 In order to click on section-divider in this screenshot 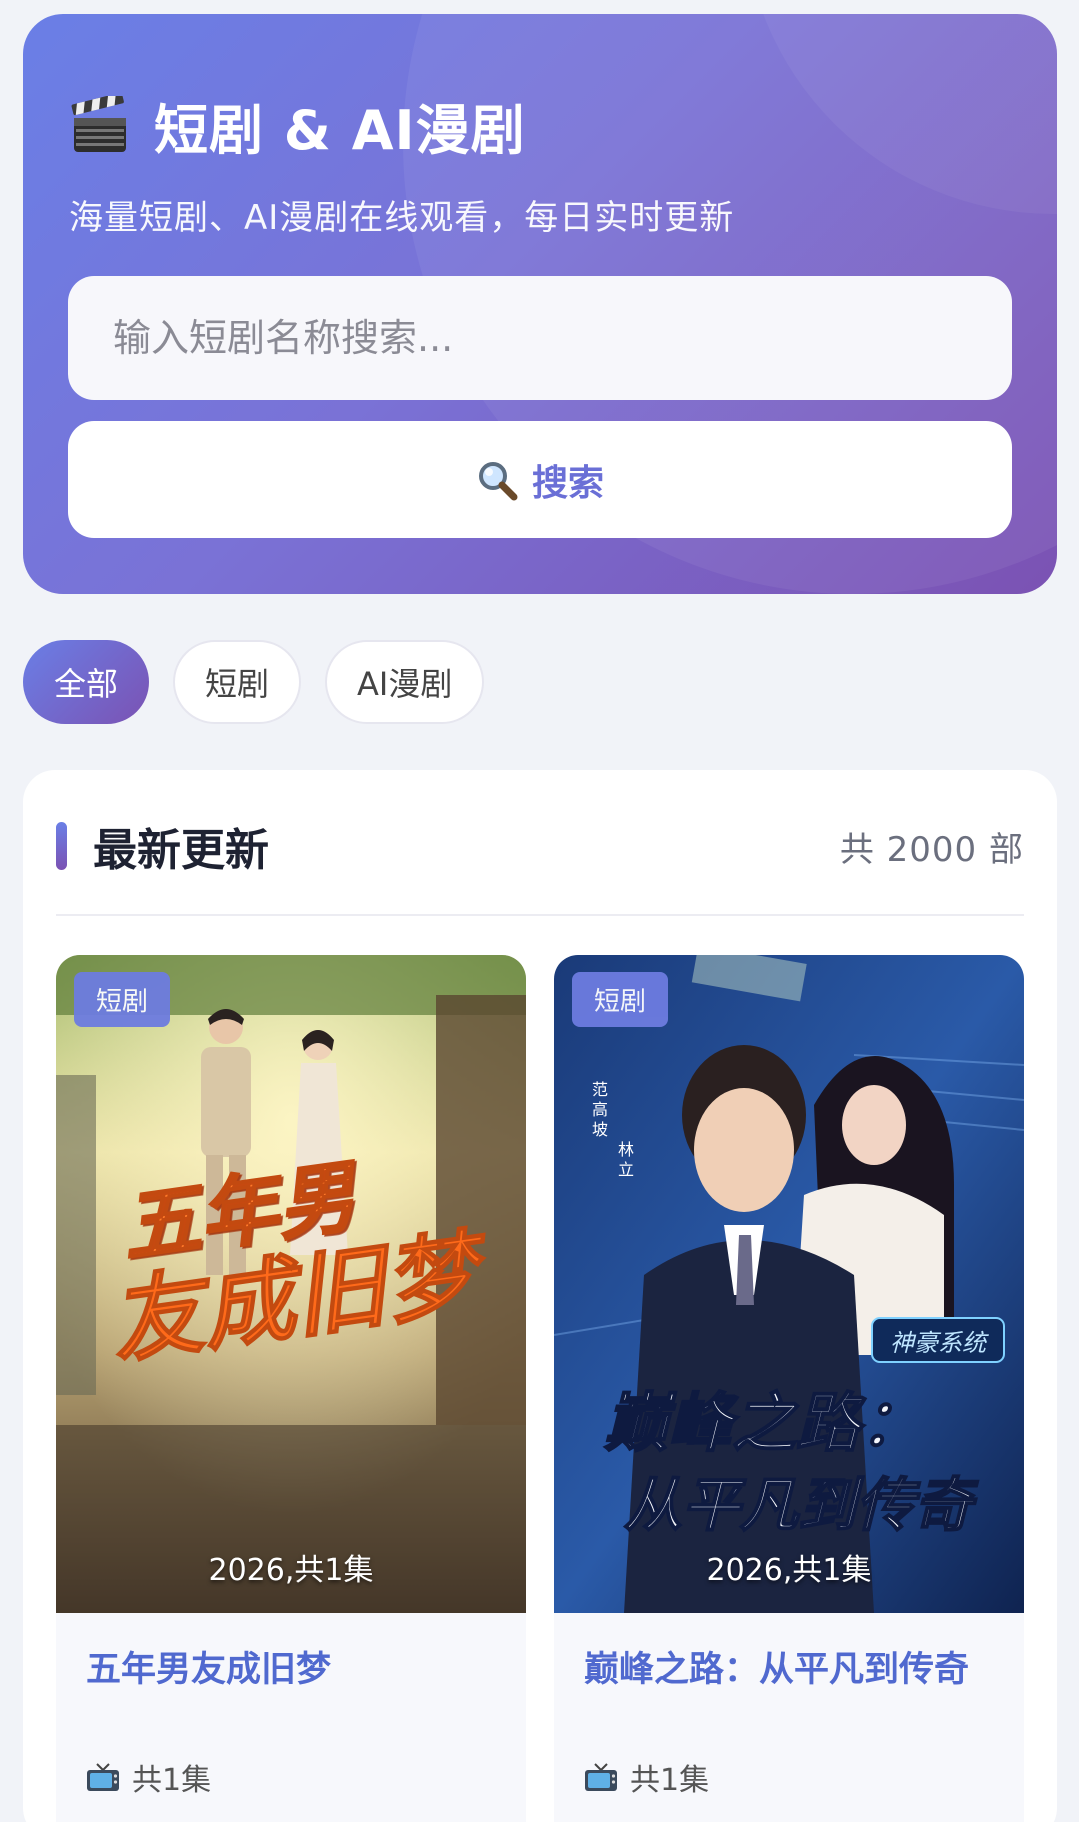, I will do `click(540, 915)`.